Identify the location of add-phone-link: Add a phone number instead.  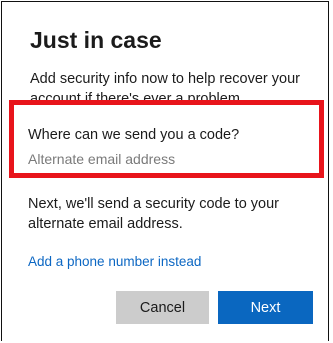
(114, 262).